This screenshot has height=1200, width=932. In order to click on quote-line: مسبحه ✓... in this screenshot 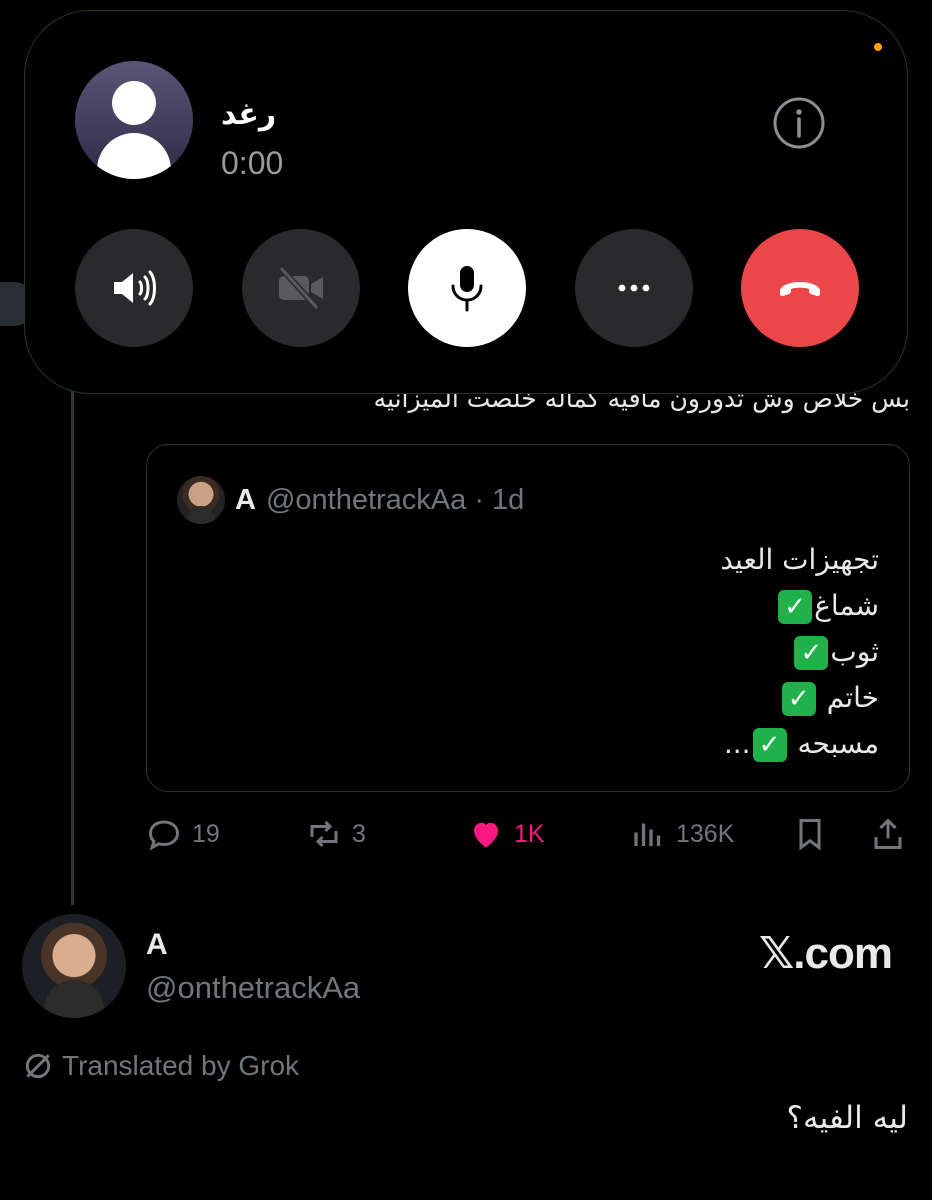, I will do `click(801, 744)`.